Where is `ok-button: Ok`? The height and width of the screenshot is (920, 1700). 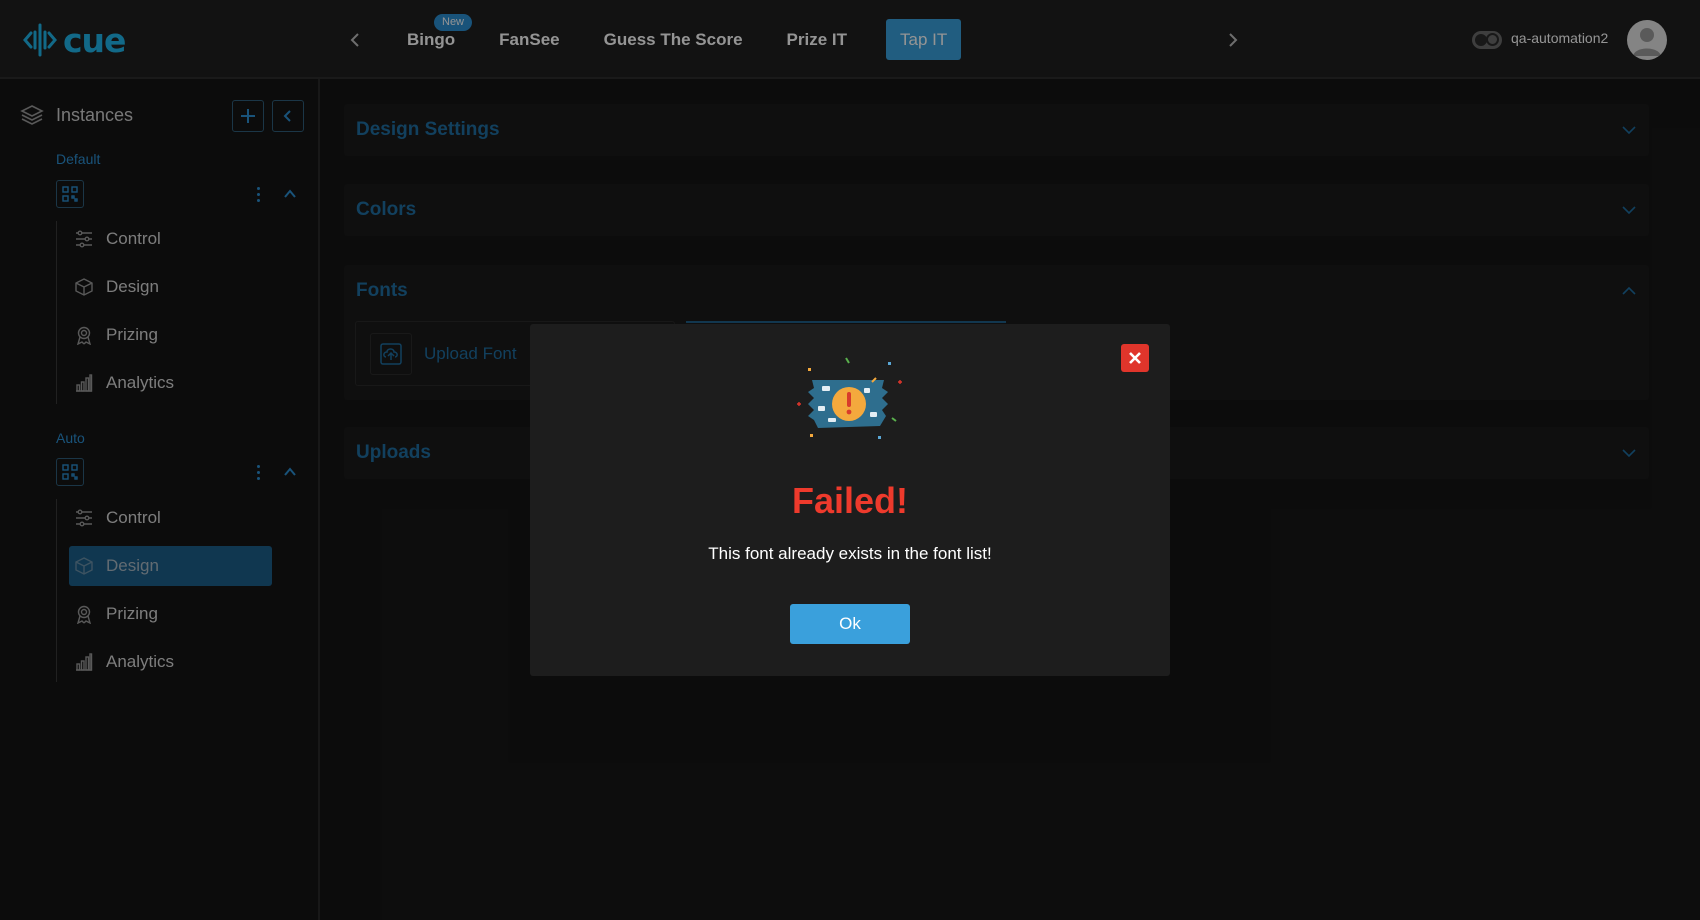 ok-button: Ok is located at coordinates (850, 624).